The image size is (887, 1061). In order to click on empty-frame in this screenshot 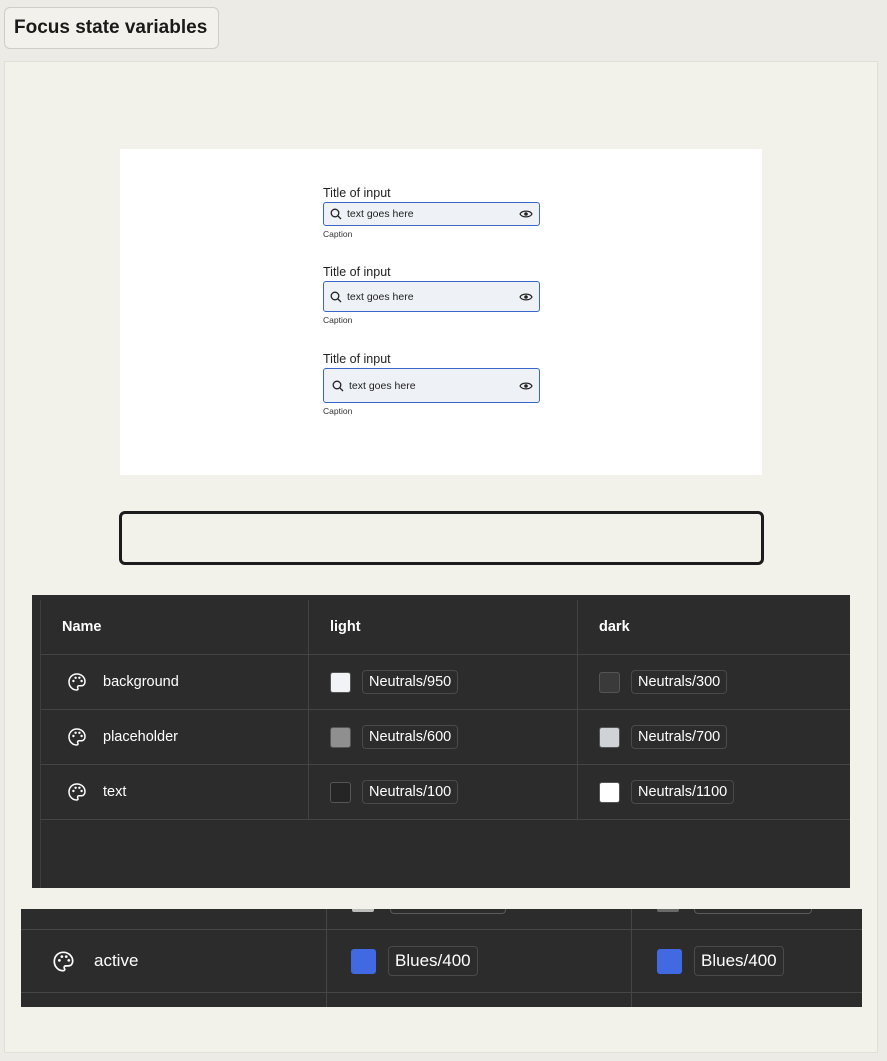, I will do `click(441, 538)`.